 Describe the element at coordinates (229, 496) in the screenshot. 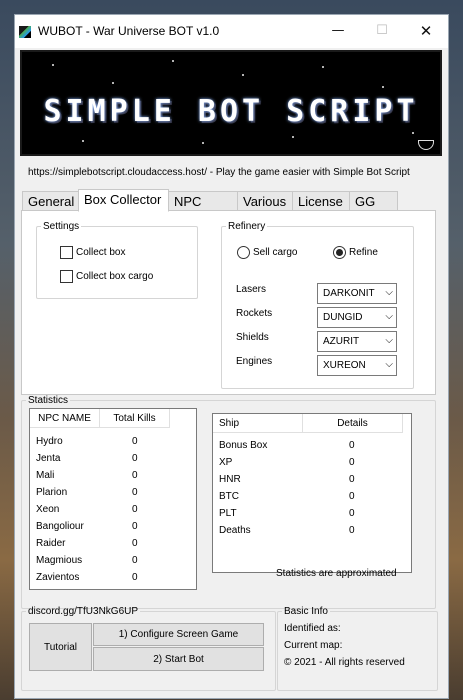

I see `ship-stat-name: BTC` at that location.